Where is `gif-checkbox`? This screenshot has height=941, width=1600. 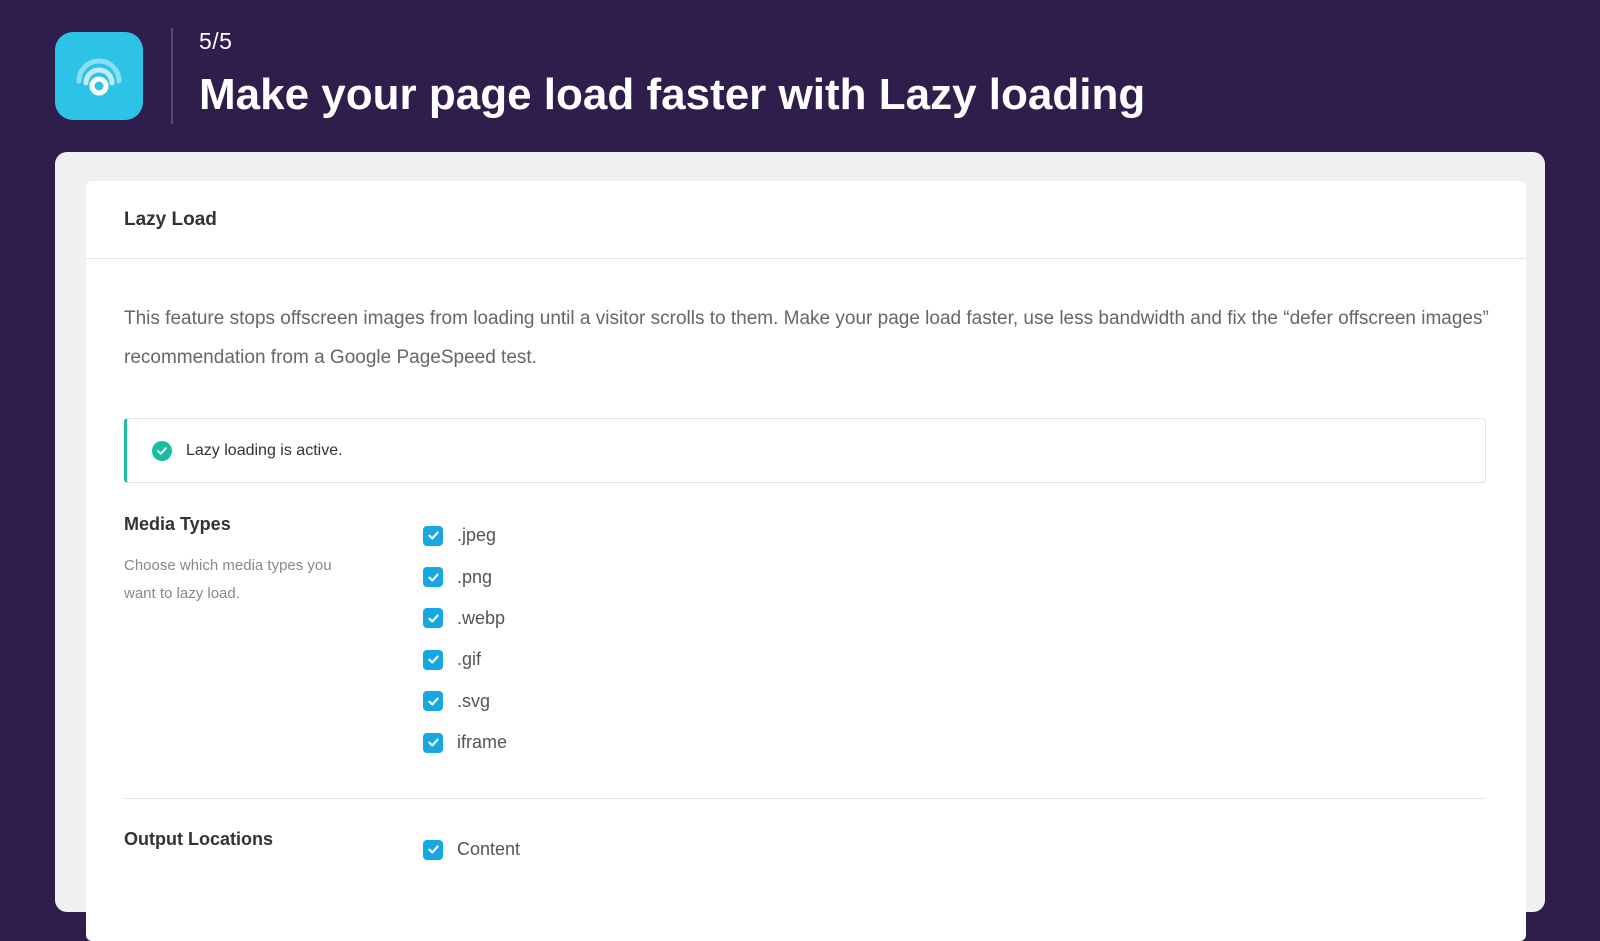 gif-checkbox is located at coordinates (433, 659).